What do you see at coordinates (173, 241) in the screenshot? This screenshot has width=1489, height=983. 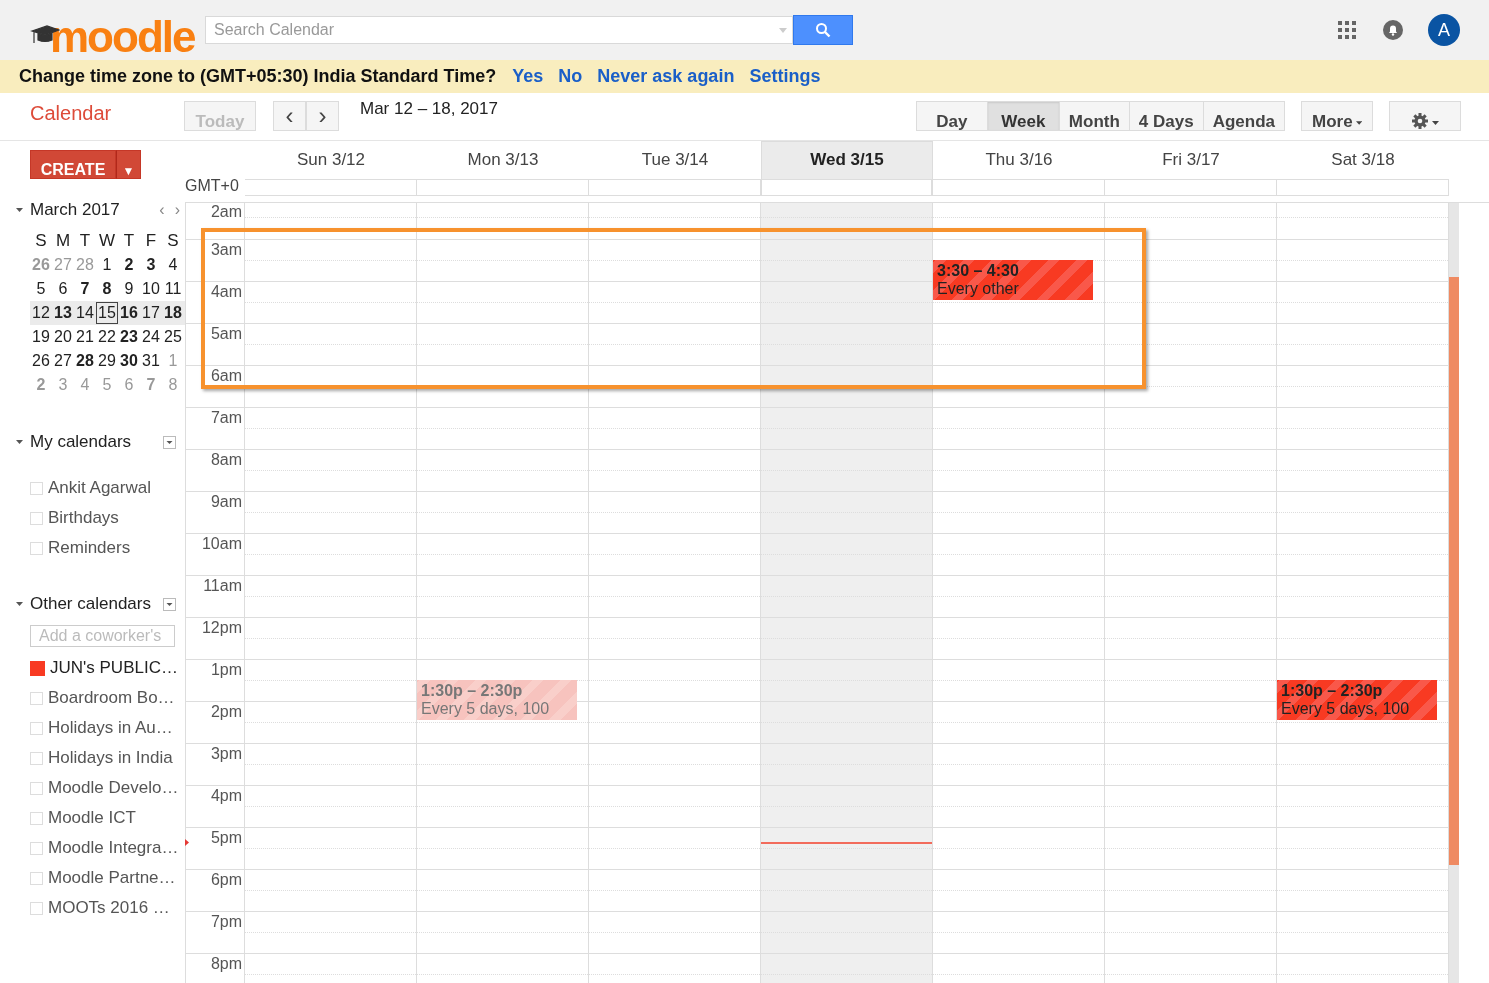 I see `weekday-label: S` at bounding box center [173, 241].